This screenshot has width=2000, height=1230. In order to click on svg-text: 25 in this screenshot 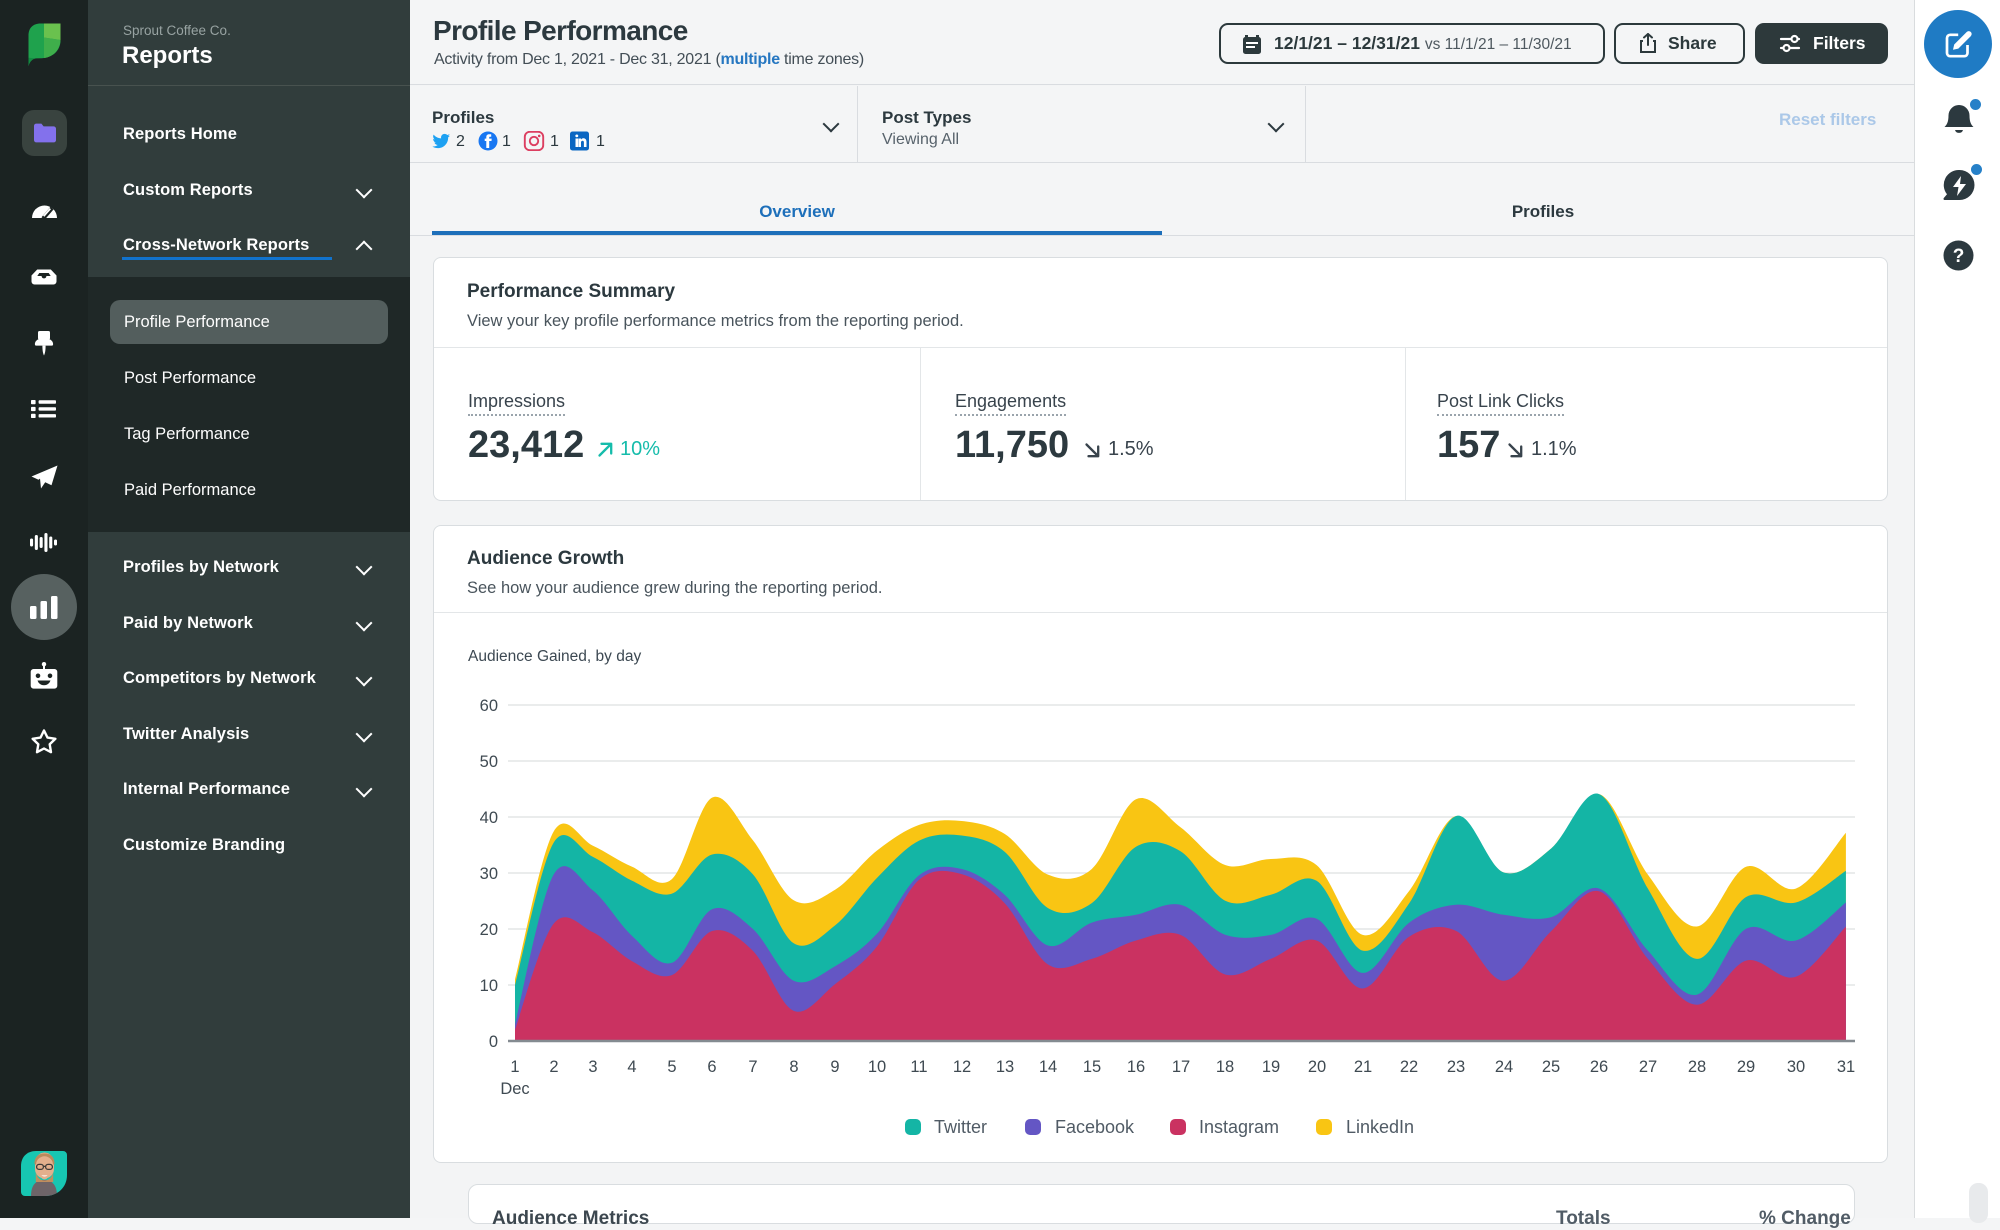, I will do `click(1551, 1067)`.